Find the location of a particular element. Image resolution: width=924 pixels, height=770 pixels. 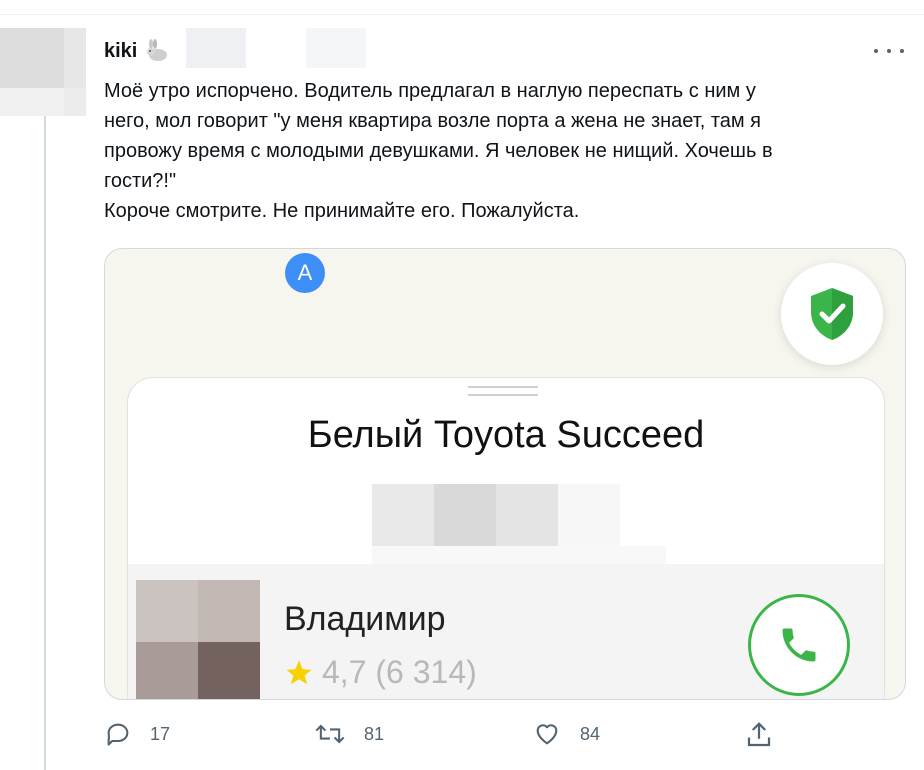

driver-row: Владимир 4,7 (6 314) is located at coordinates (506, 631).